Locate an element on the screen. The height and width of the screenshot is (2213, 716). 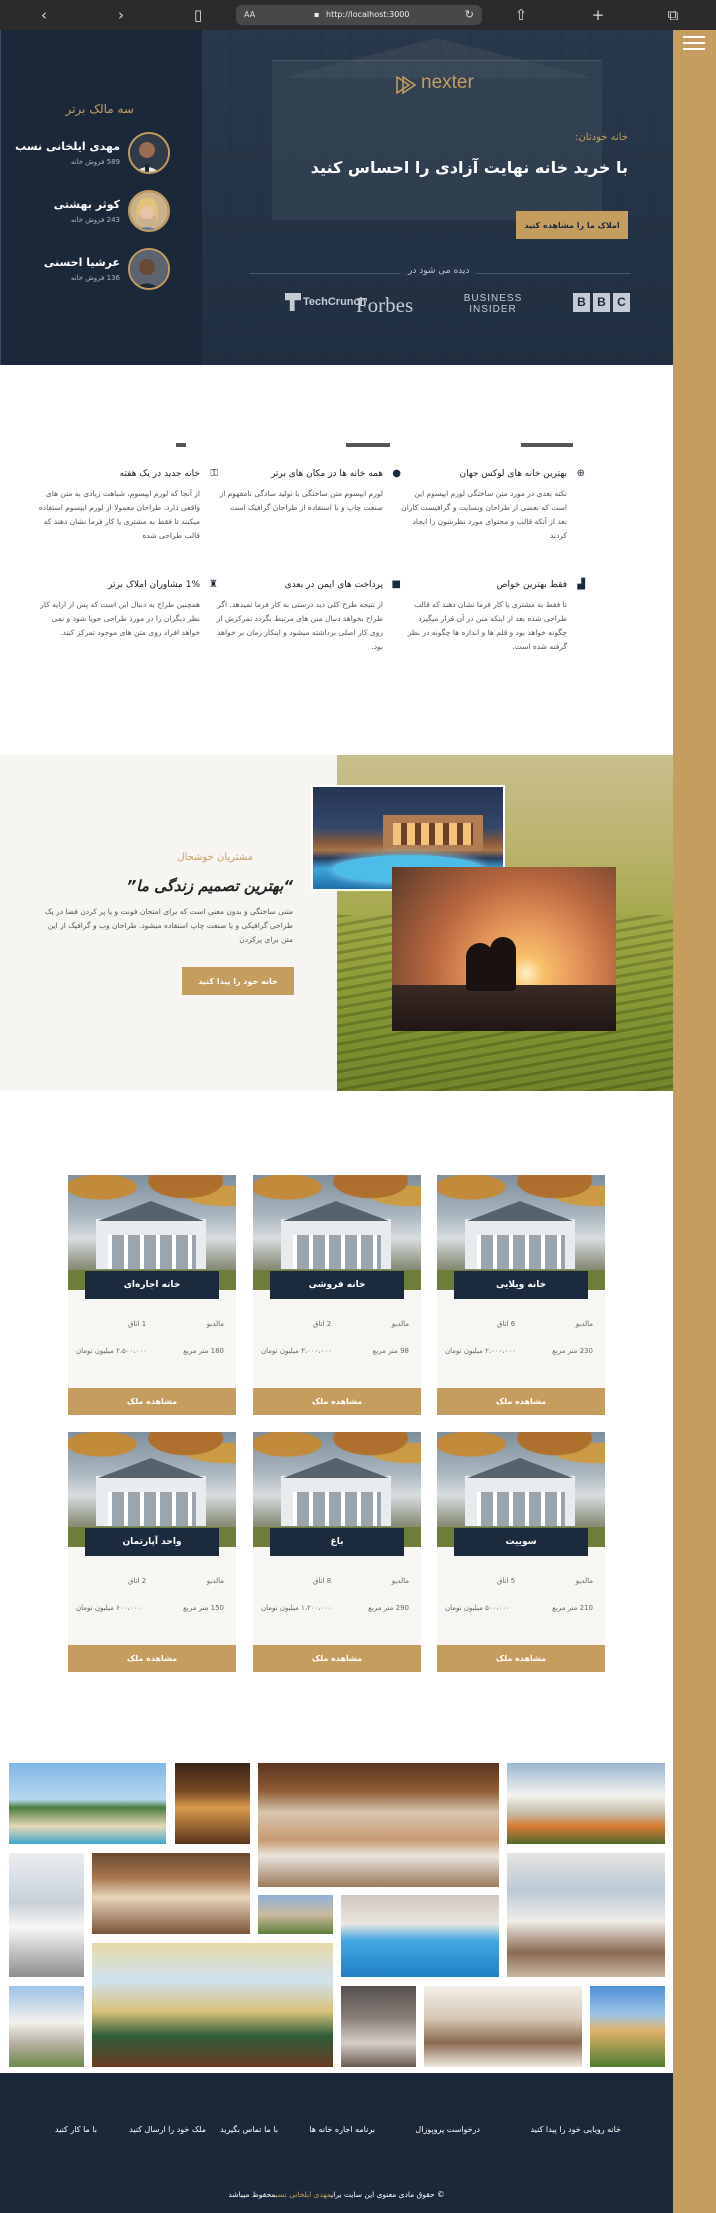
techcrunch-logo: TechCrunch is located at coordinates (325, 302).